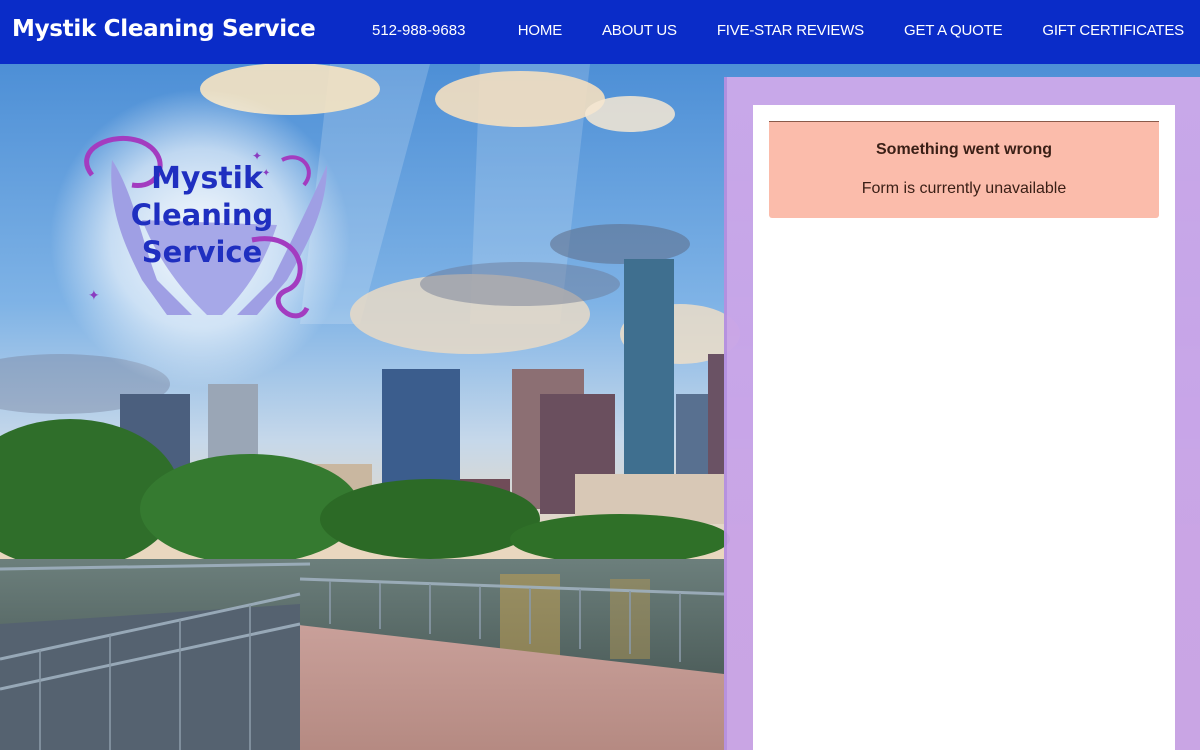  Describe the element at coordinates (202, 215) in the screenshot. I see `logo-line-2: Cleaning` at that location.